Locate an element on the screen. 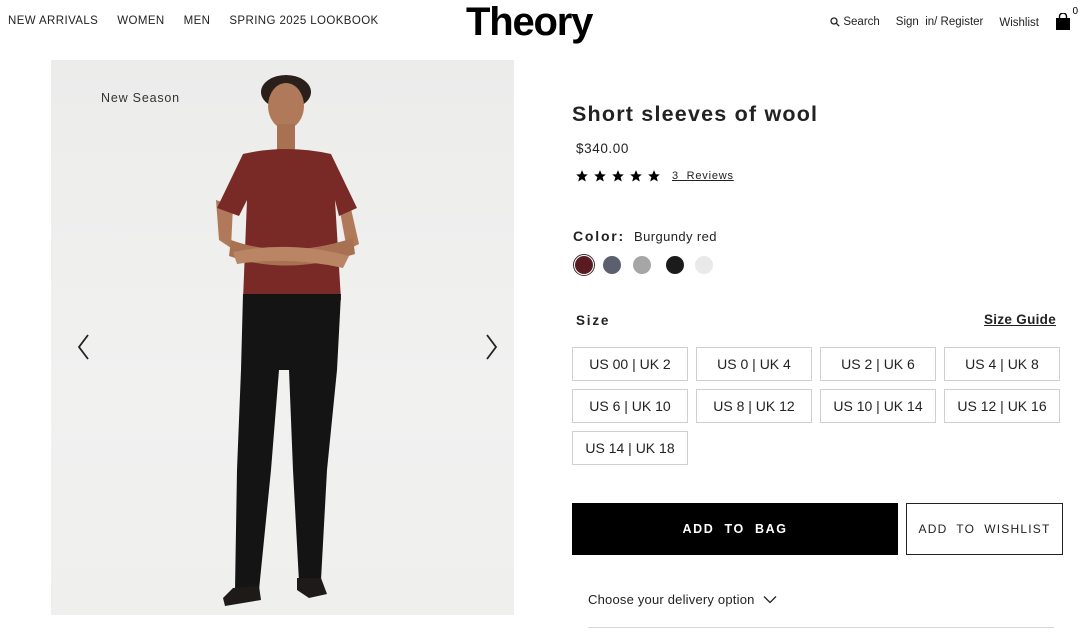 The height and width of the screenshot is (642, 1081). size-option: US 6 | UK 10 is located at coordinates (630, 406).